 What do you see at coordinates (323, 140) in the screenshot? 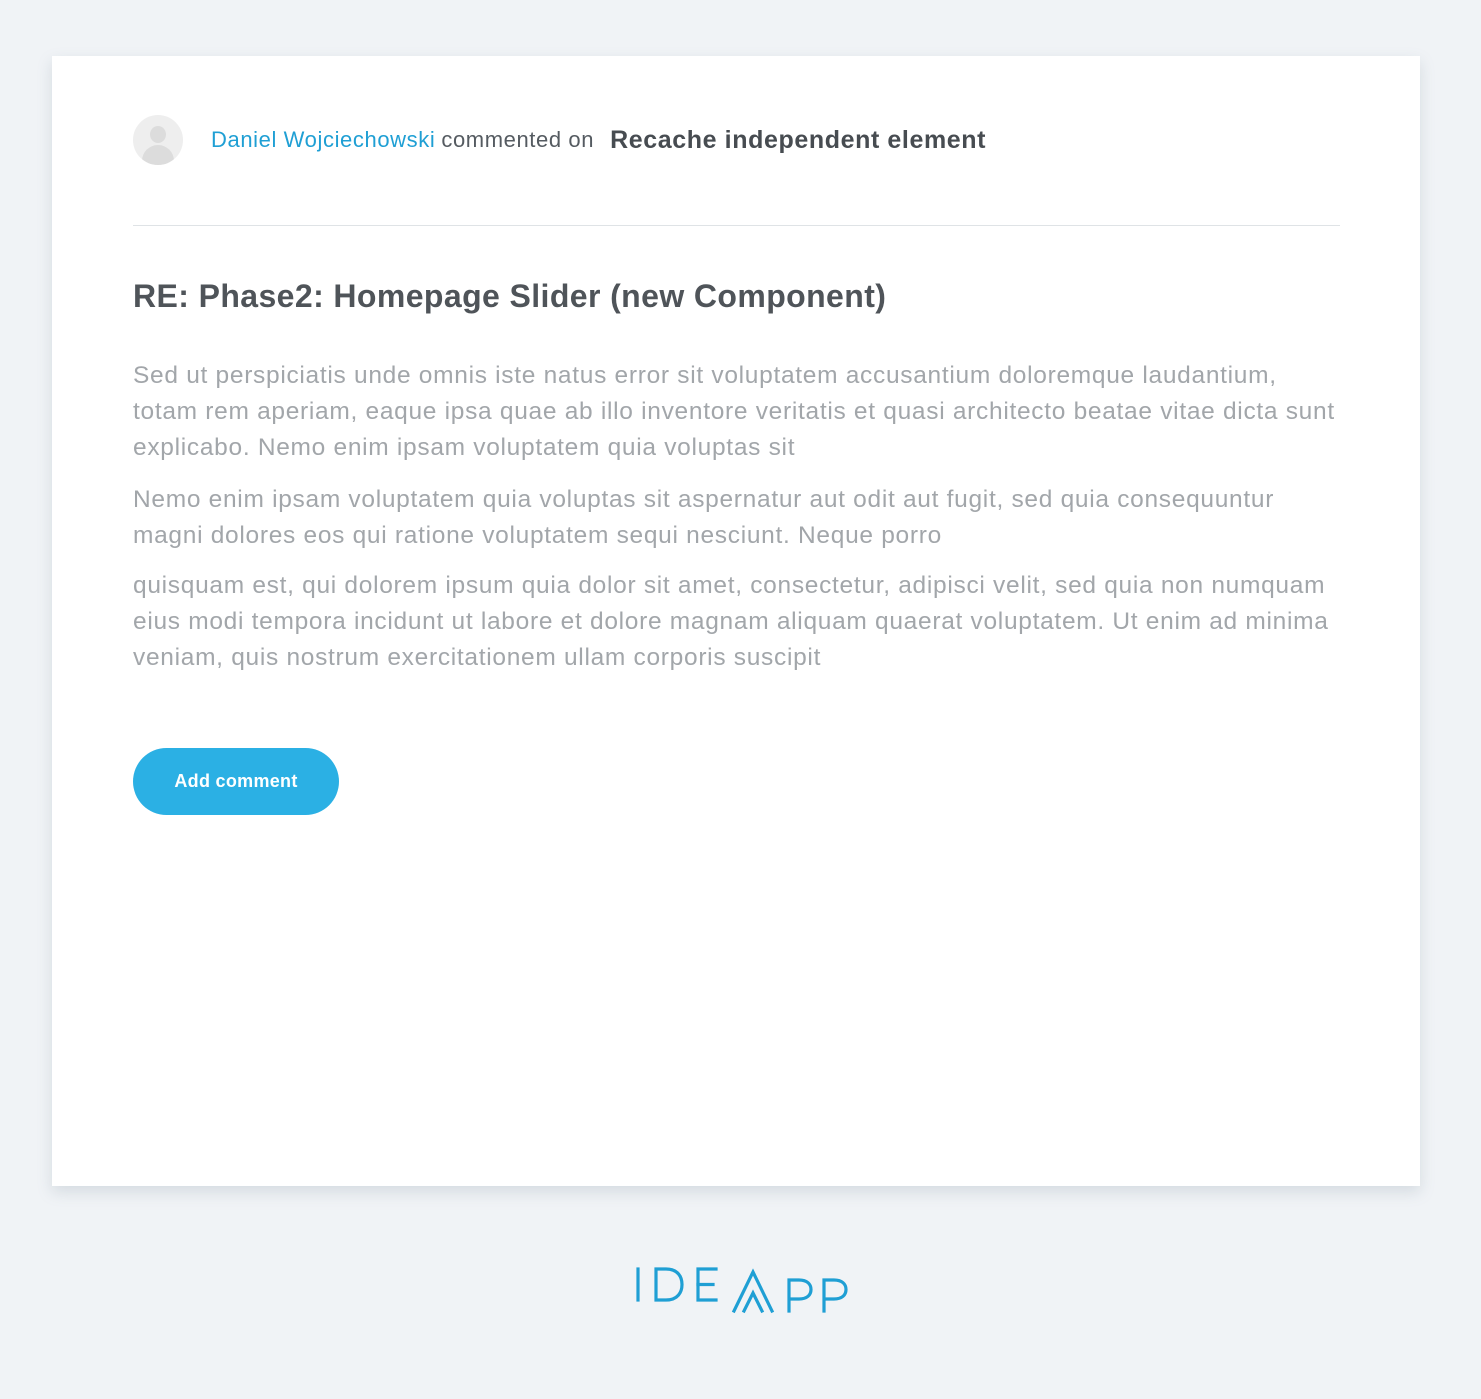
I see `author-link: Daniel Wojciechowski` at bounding box center [323, 140].